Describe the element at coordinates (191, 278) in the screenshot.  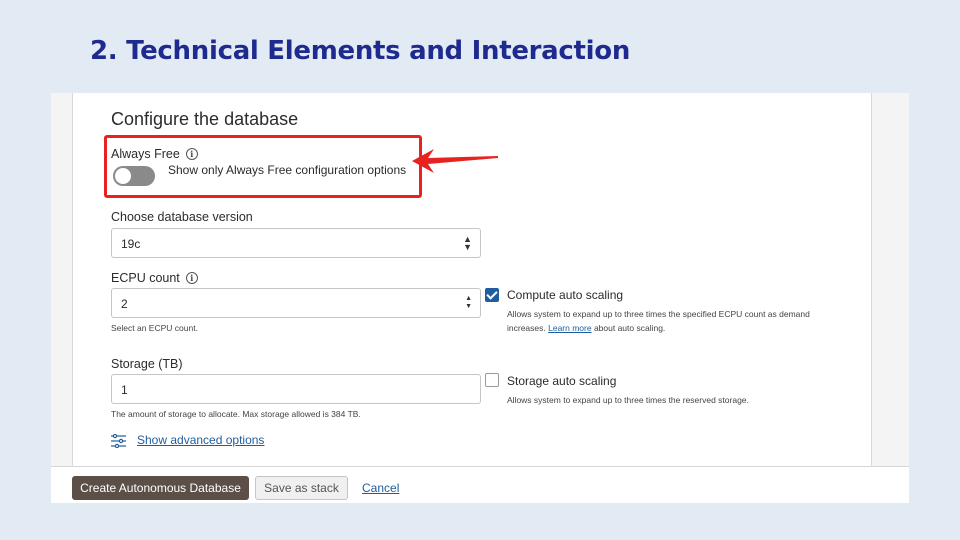
I see `info-icon: i` at that location.